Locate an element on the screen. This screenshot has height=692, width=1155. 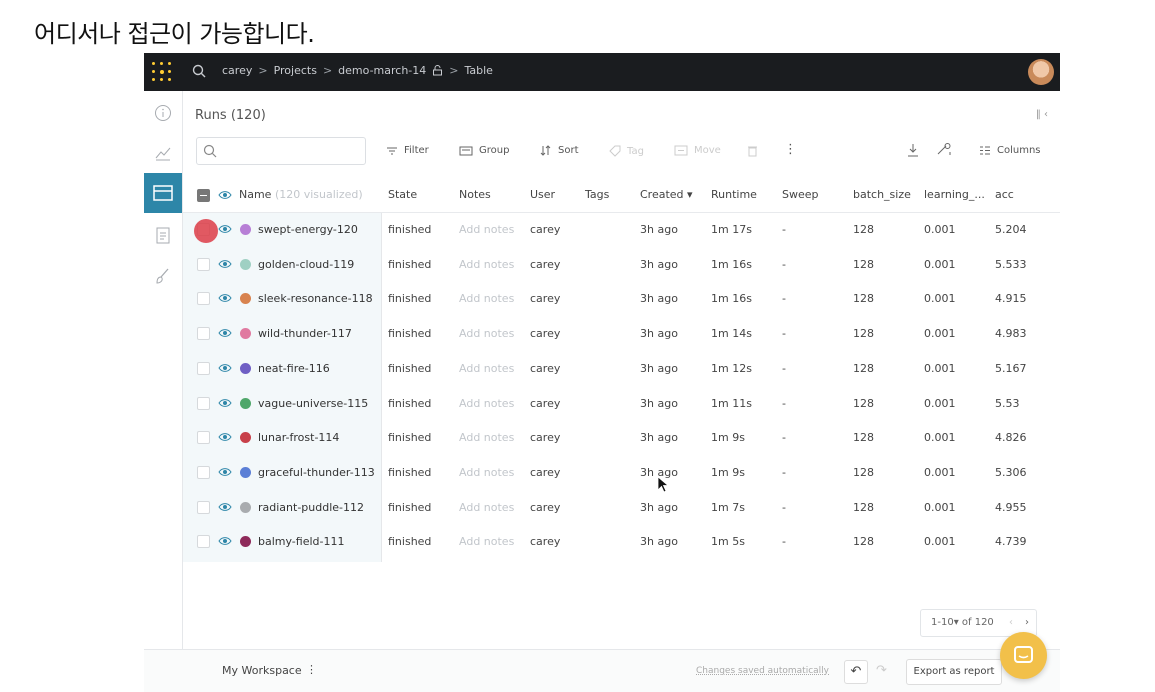
breadcrumb-user: carey is located at coordinates (237, 70).